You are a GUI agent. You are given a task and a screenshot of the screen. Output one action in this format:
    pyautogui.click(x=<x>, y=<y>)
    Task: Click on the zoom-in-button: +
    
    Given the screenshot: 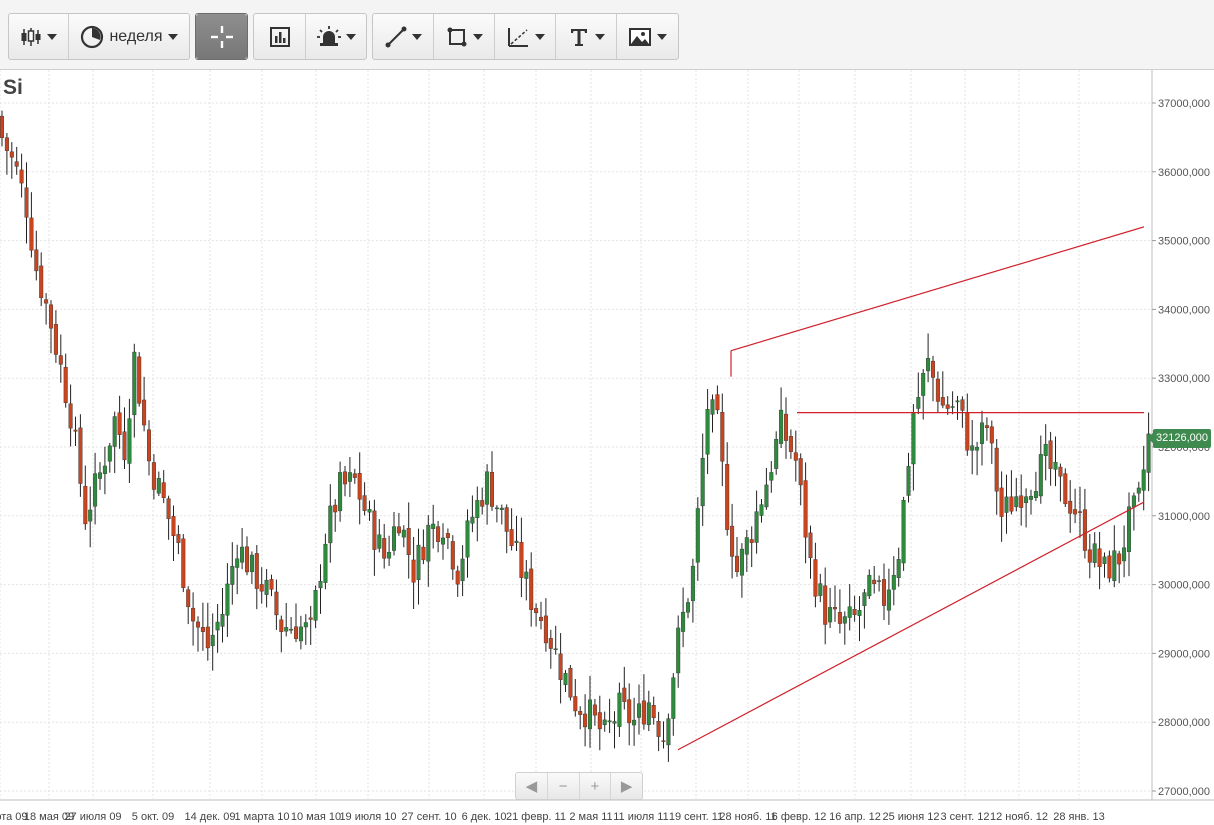 What is the action you would take?
    pyautogui.click(x=596, y=786)
    